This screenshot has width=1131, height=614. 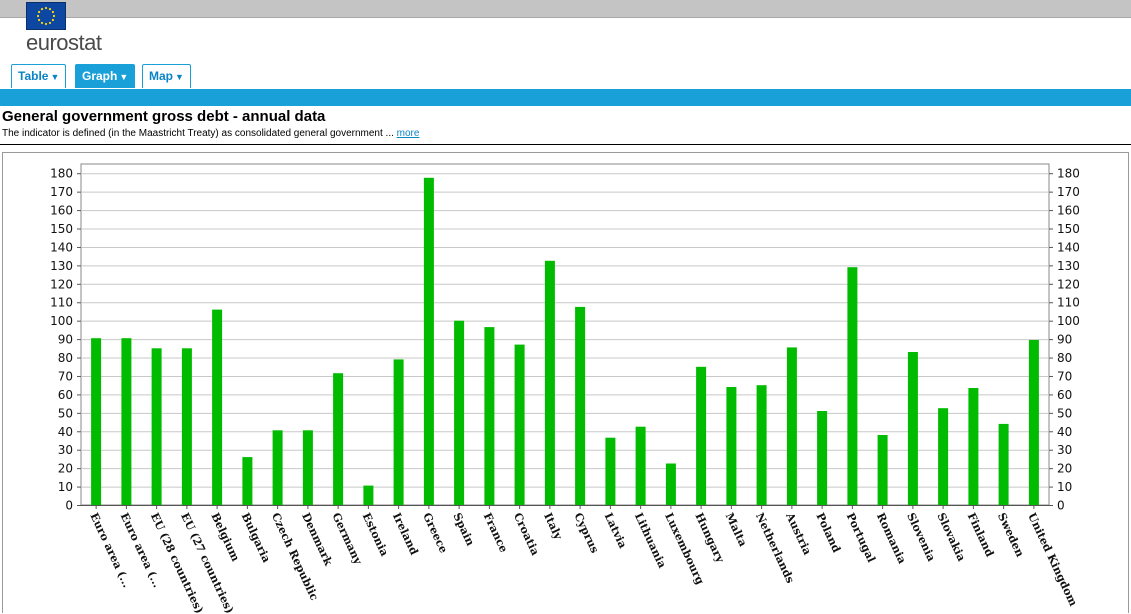 What do you see at coordinates (65, 450) in the screenshot?
I see `y-tick-label-left: 30` at bounding box center [65, 450].